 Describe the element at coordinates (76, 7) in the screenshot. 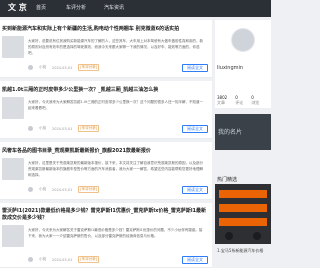

I see `nav-review: 车评分析` at that location.